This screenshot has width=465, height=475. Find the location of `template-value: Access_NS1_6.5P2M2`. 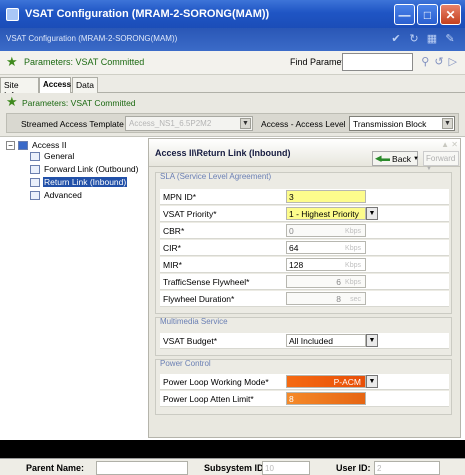

template-value: Access_NS1_6.5P2M2 is located at coordinates (170, 123).